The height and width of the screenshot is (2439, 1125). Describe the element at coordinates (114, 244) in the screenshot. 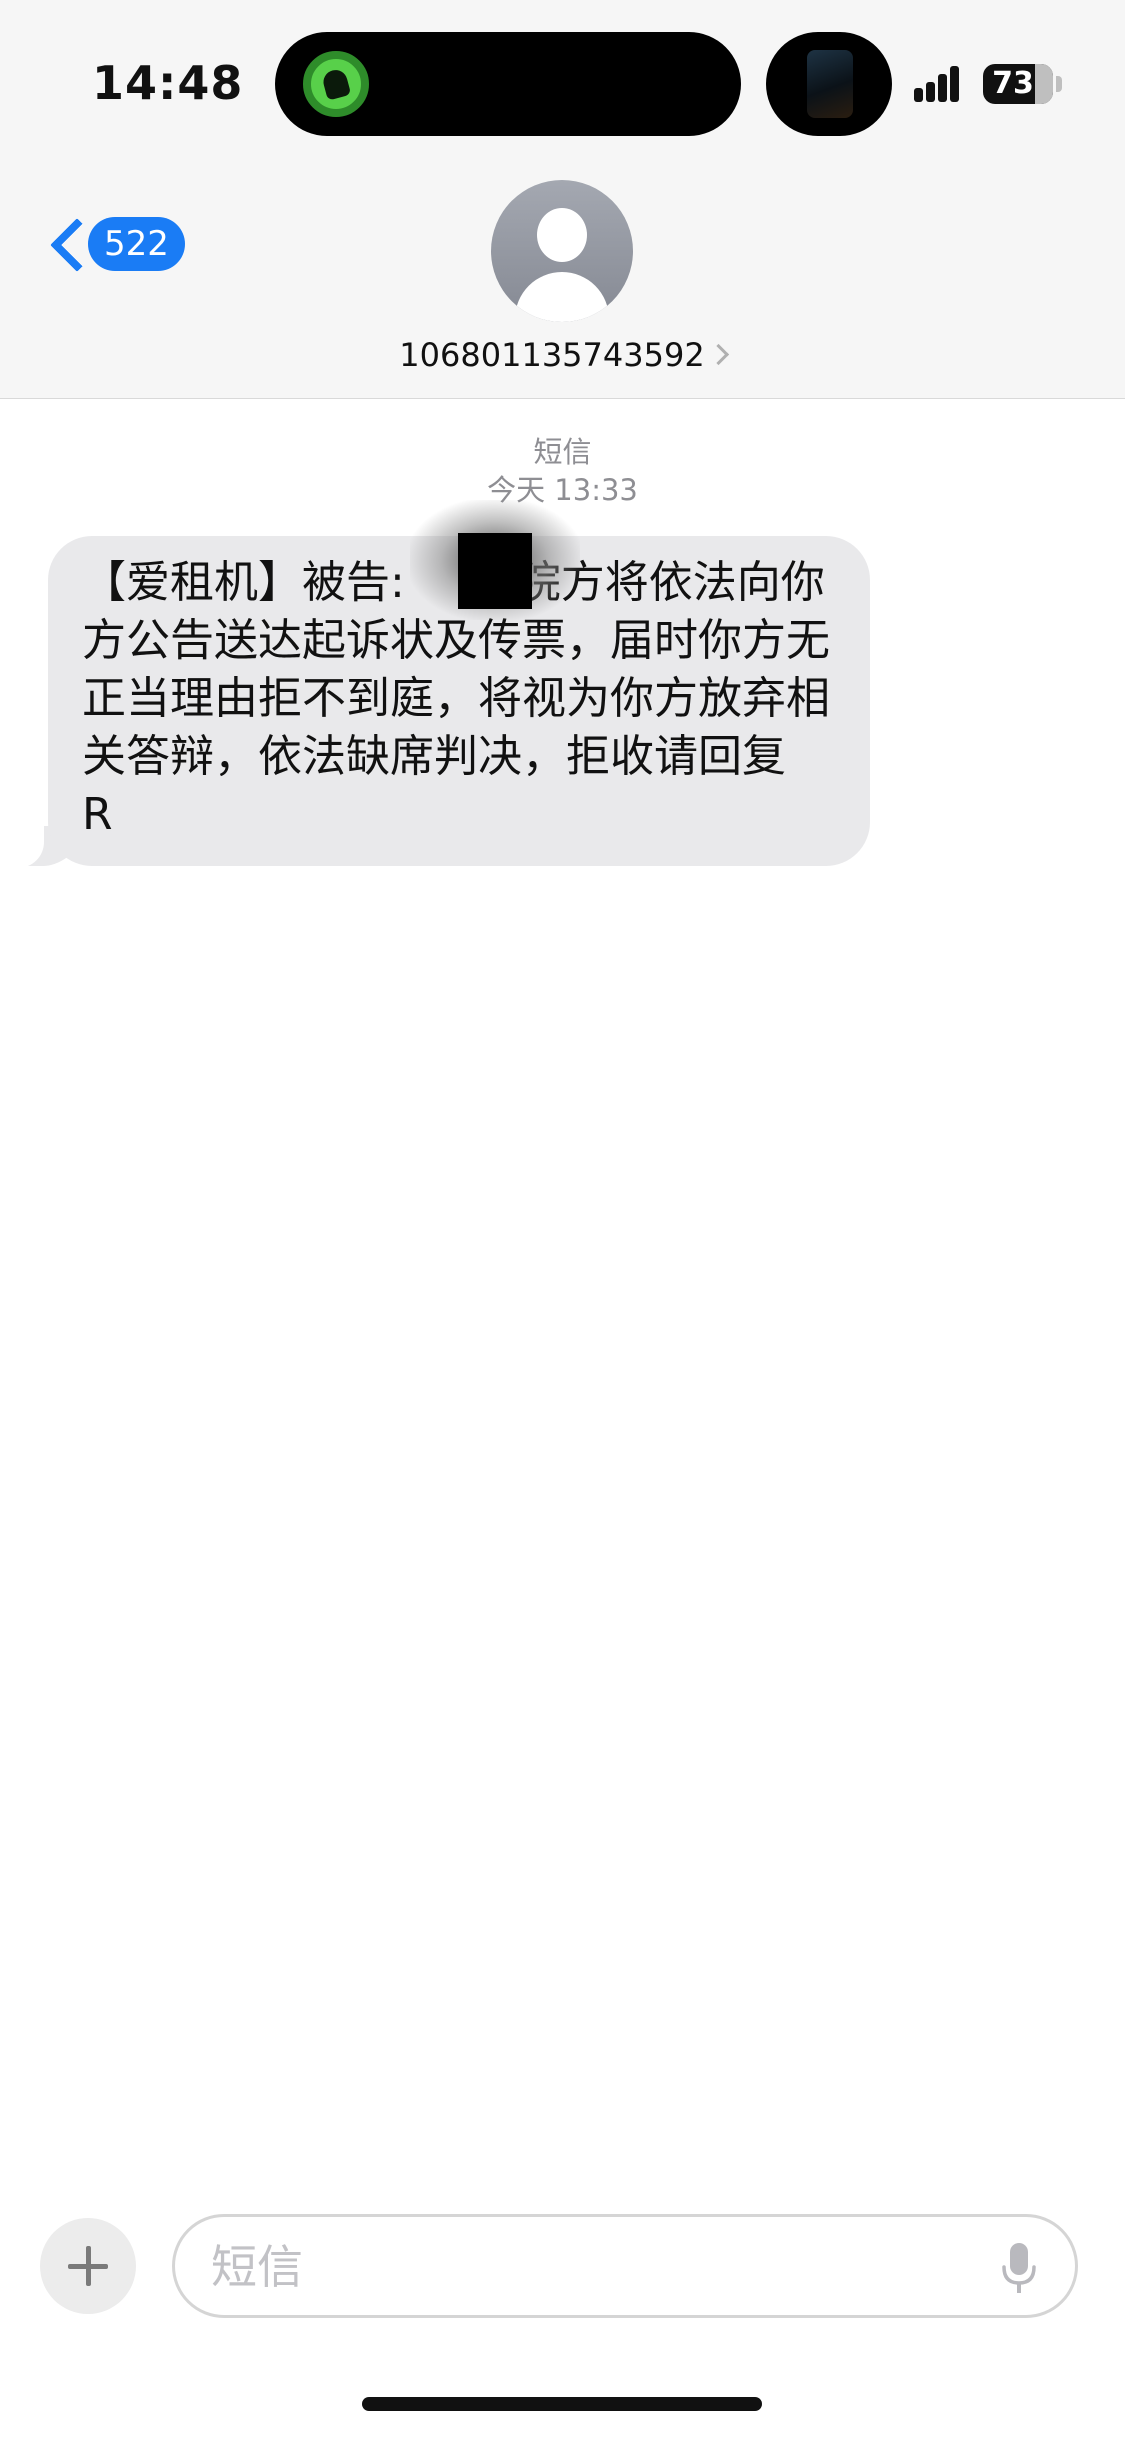

I see `back-button: 522` at that location.